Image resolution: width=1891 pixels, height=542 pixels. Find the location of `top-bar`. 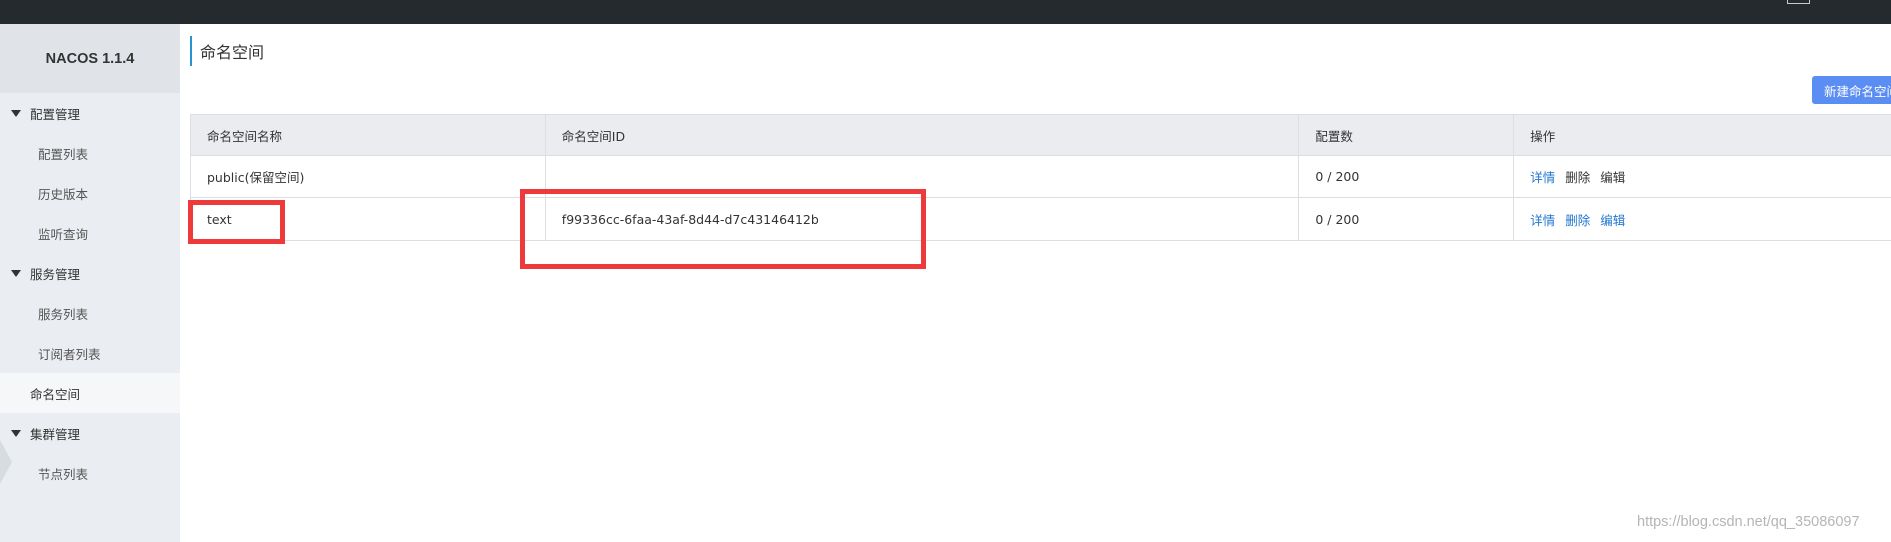

top-bar is located at coordinates (945, 12).